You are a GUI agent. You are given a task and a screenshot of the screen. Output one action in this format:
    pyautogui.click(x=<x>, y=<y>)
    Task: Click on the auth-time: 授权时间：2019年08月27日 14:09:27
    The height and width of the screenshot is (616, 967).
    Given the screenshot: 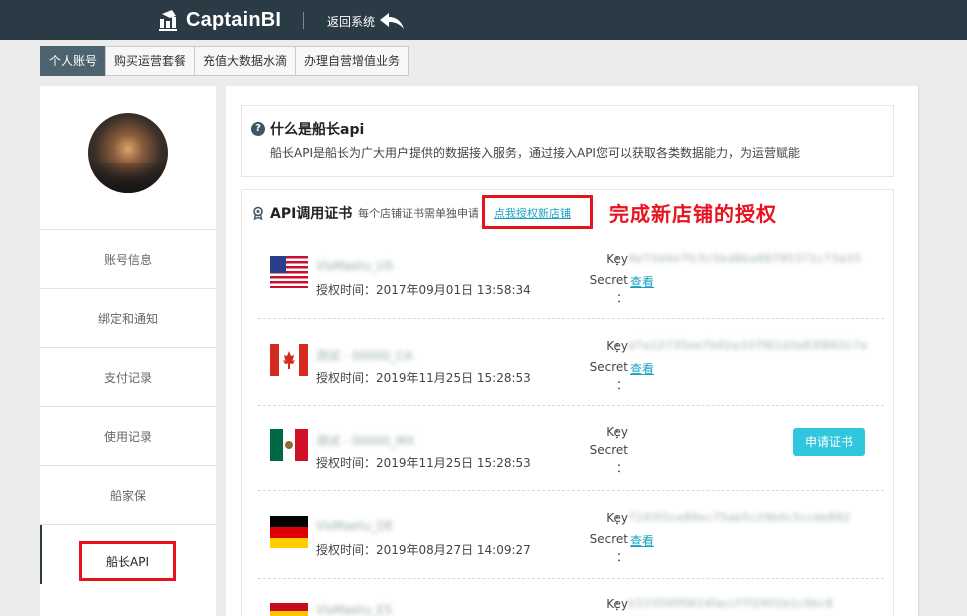 What is the action you would take?
    pyautogui.click(x=423, y=550)
    